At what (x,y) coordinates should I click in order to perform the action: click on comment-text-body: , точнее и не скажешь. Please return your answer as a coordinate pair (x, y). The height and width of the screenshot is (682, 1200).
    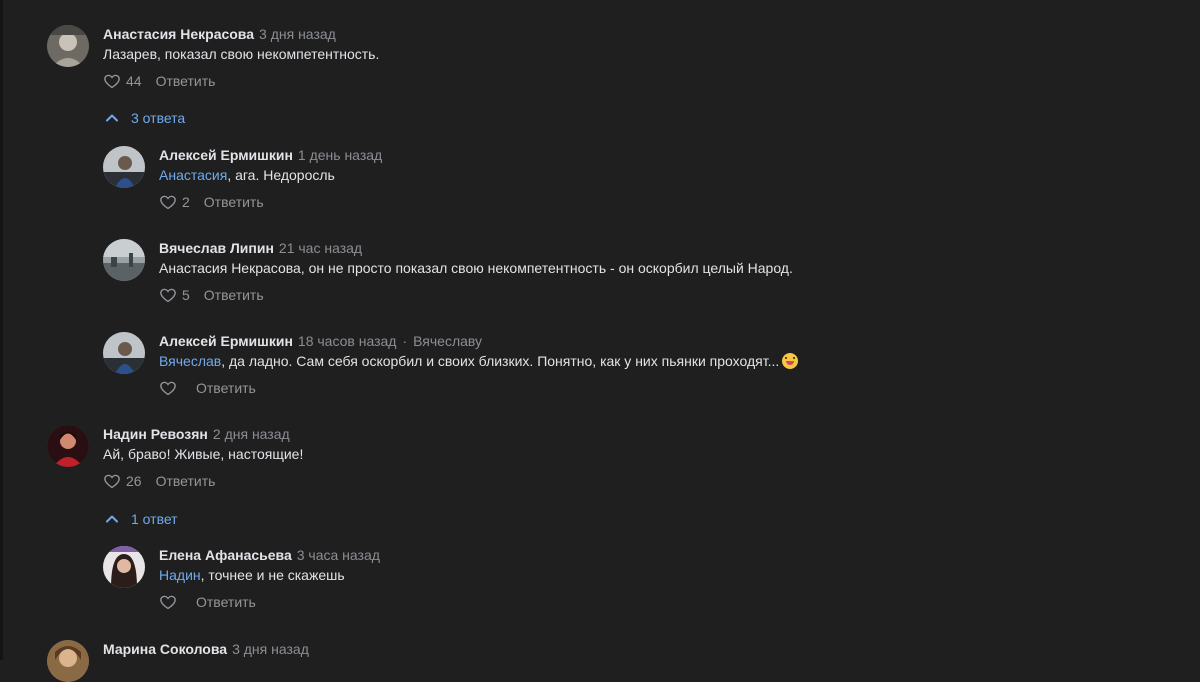
    Looking at the image, I should click on (272, 575).